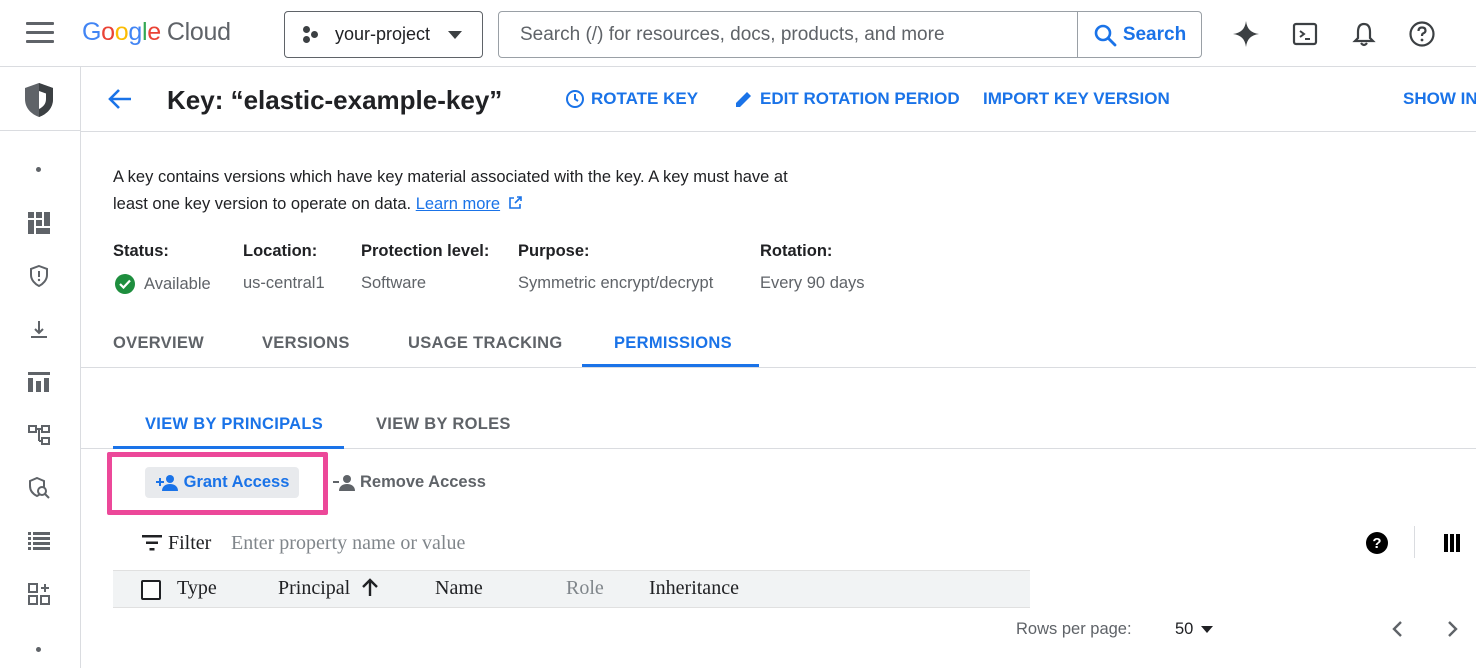 The width and height of the screenshot is (1476, 668). What do you see at coordinates (312, 34) in the screenshot?
I see `project-icon` at bounding box center [312, 34].